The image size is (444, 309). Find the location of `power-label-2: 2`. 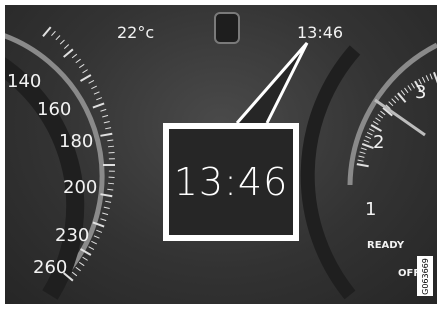

power-label-2: 2 is located at coordinates (378, 142).